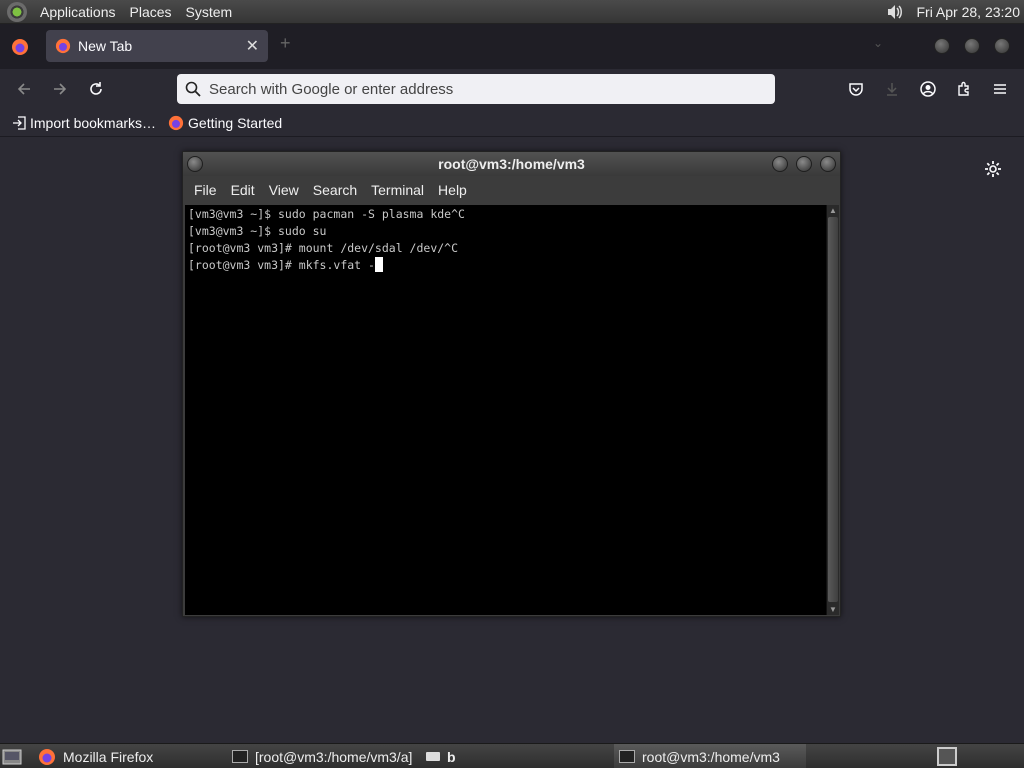  I want to click on taskbar-terminal-active: root@vm3:/home/vm3, so click(710, 756).